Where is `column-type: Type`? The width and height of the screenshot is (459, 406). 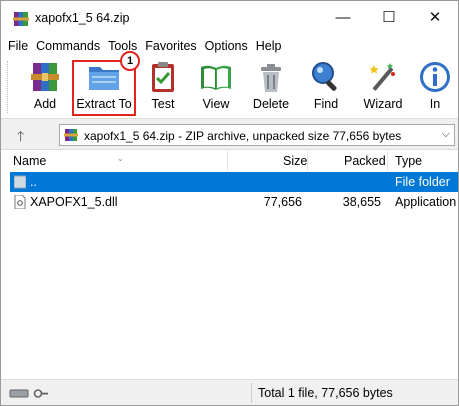 column-type: Type is located at coordinates (408, 161).